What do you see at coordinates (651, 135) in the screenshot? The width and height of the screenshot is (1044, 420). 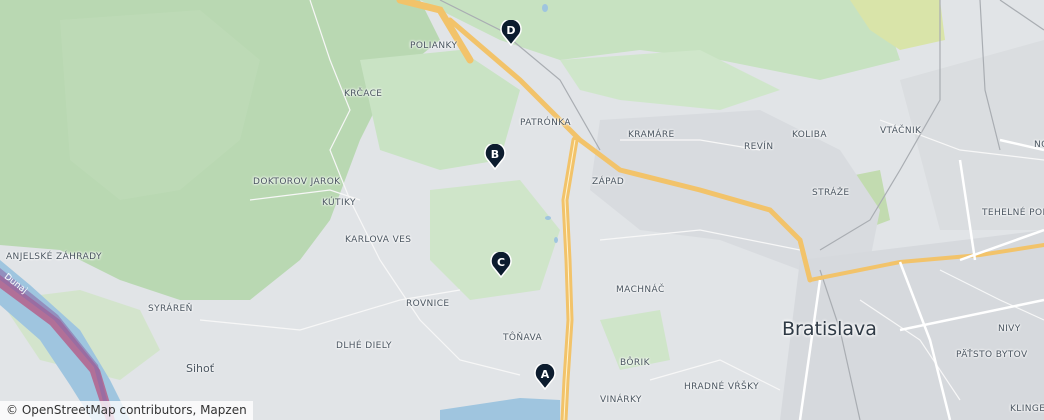 I see `district-label: KRAMÁRE` at bounding box center [651, 135].